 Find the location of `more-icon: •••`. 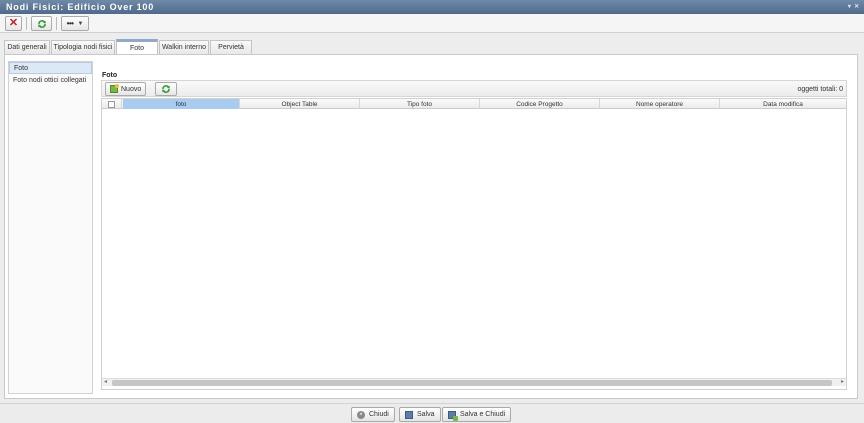

more-icon: ••• is located at coordinates (70, 23).